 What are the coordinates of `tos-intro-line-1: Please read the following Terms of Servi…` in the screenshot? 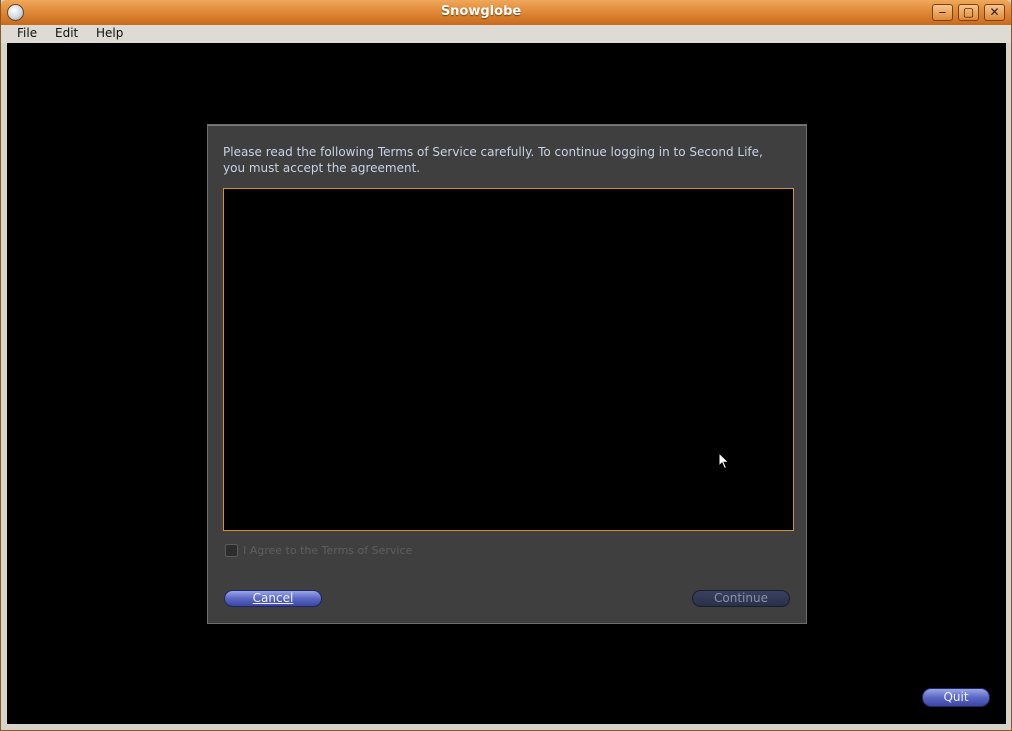 It's located at (493, 152).